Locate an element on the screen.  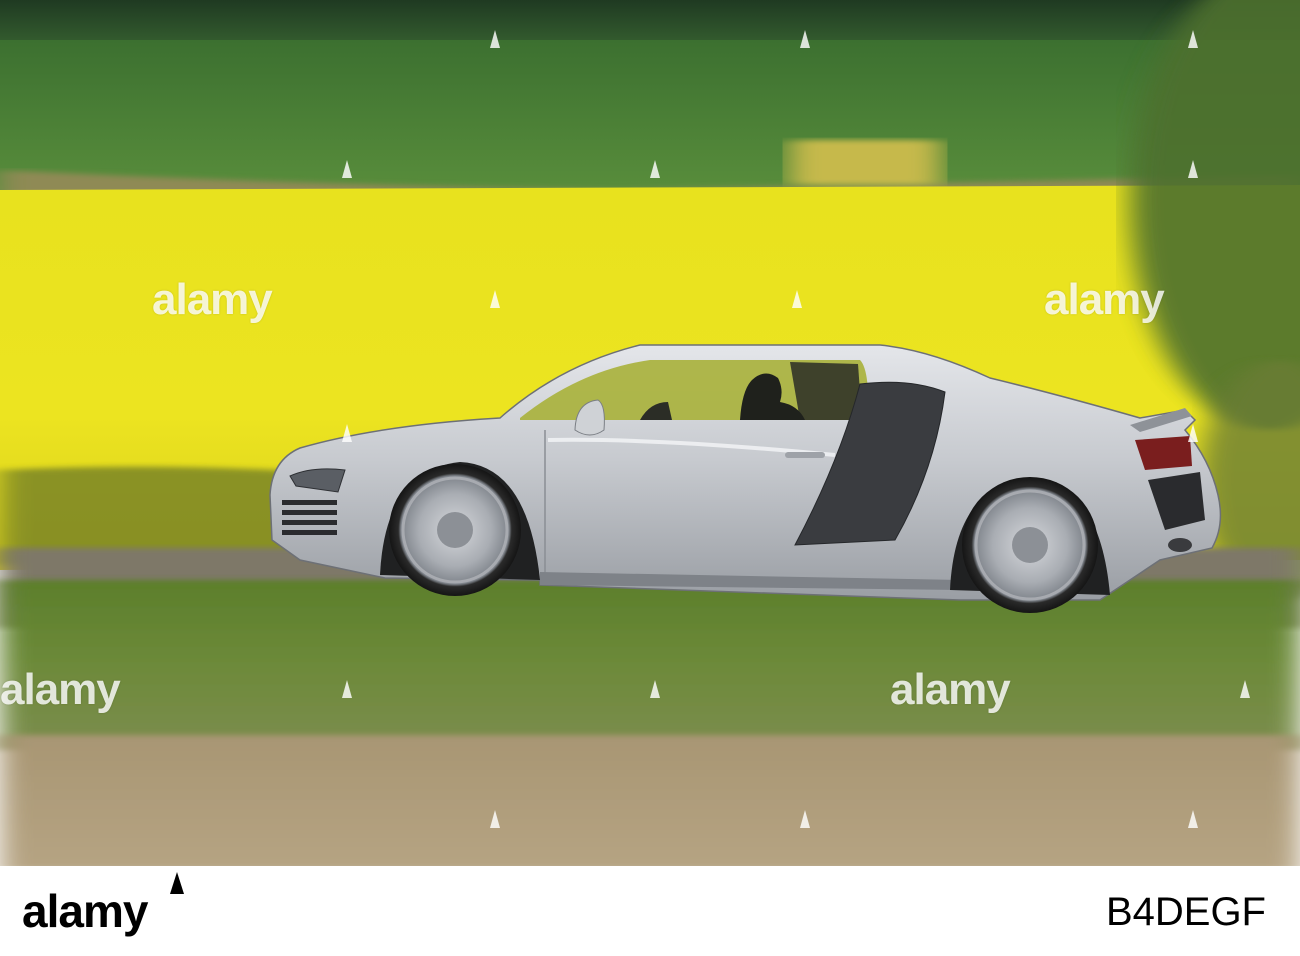
image-id: B4DEGF is located at coordinates (1185, 912).